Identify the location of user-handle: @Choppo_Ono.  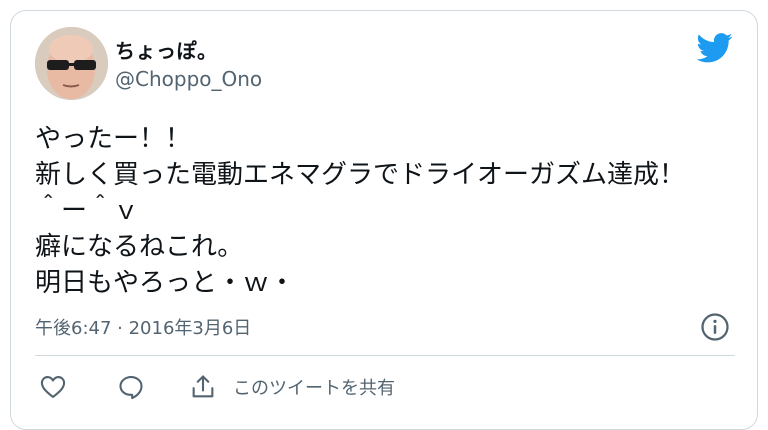
(188, 79).